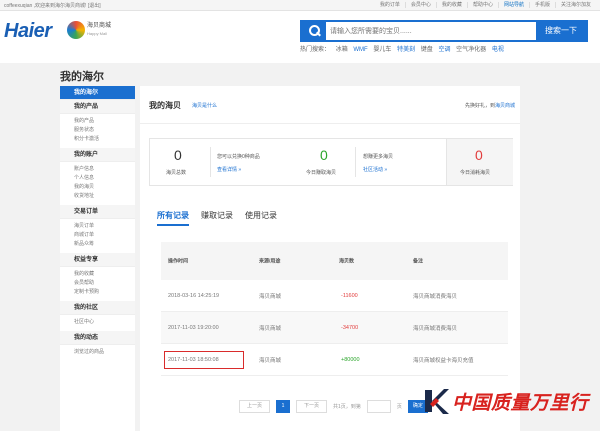  I want to click on sidebar-item: 新品众筹, so click(97, 244).